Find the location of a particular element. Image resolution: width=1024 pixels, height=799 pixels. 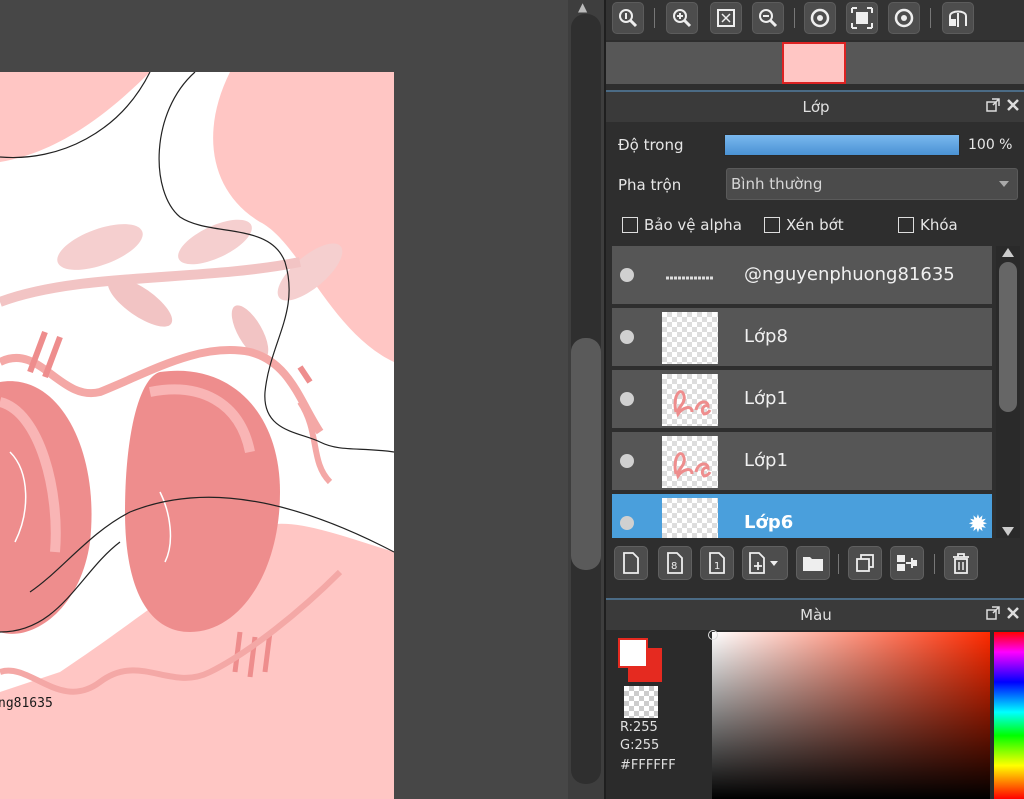

clipping-checkbox: Xén bớt is located at coordinates (804, 225).